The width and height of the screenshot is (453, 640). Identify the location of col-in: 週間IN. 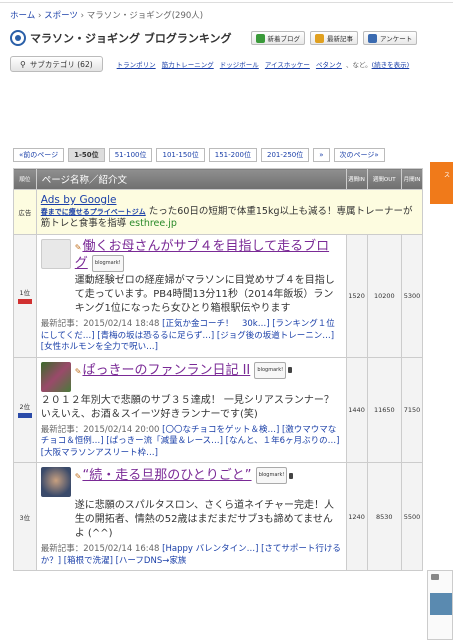
(356, 179).